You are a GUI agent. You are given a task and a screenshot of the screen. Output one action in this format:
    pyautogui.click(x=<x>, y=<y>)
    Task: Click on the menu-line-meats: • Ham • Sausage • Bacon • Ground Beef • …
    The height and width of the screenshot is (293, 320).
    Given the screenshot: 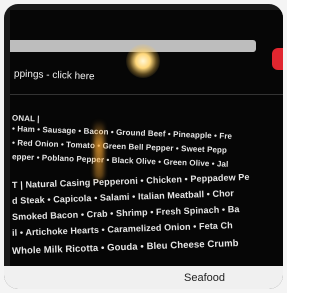 What is the action you would take?
    pyautogui.click(x=122, y=132)
    